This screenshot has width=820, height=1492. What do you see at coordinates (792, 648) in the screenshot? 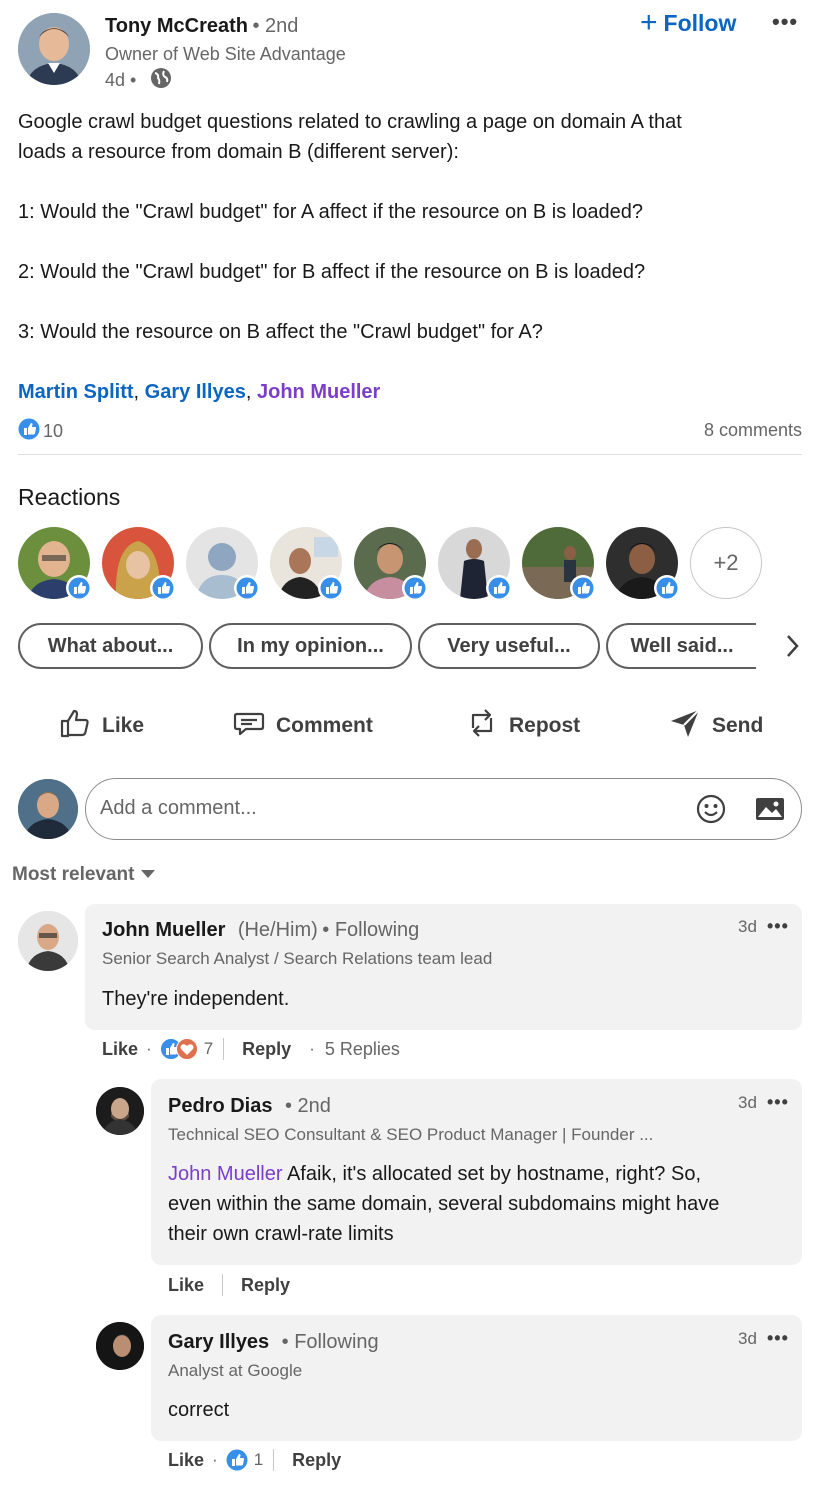
I see `chevron-right-icon` at bounding box center [792, 648].